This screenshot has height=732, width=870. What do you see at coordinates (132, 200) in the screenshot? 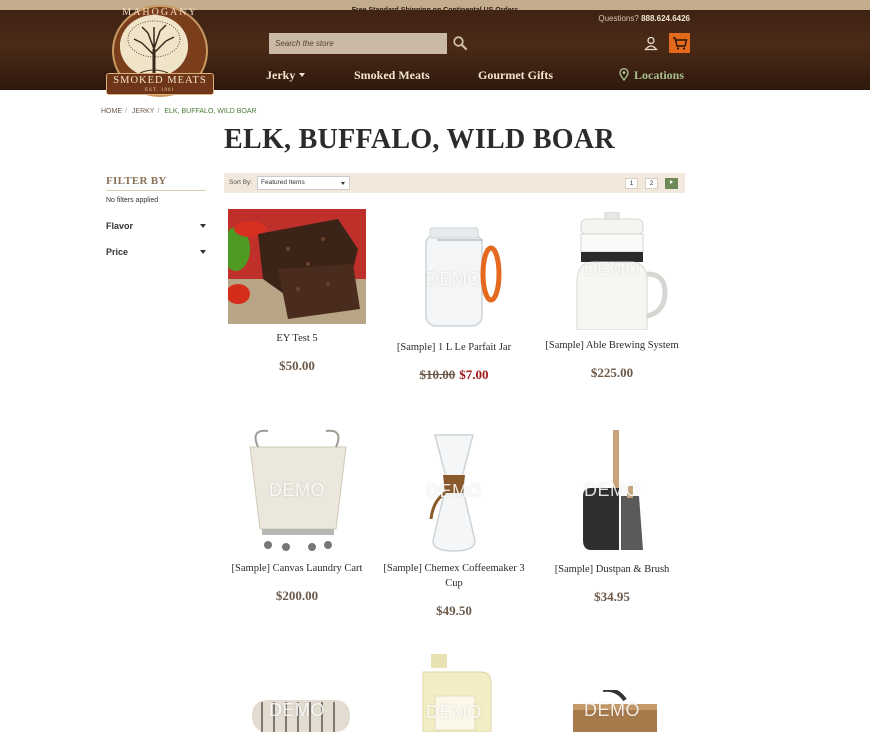
I see `filter-status: No filters applied` at bounding box center [132, 200].